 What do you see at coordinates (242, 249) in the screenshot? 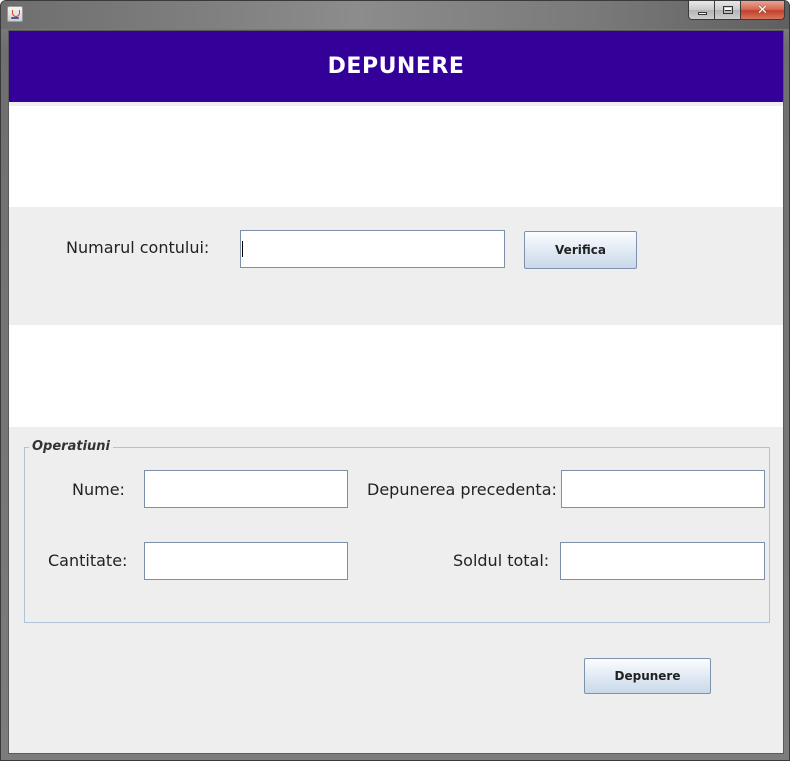
I see `text-caret` at bounding box center [242, 249].